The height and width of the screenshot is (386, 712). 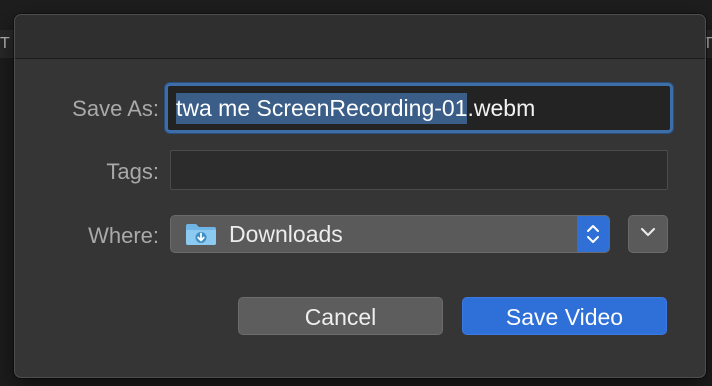 I want to click on filename-selected-text: twa me ScreenRecording-01, so click(x=322, y=108).